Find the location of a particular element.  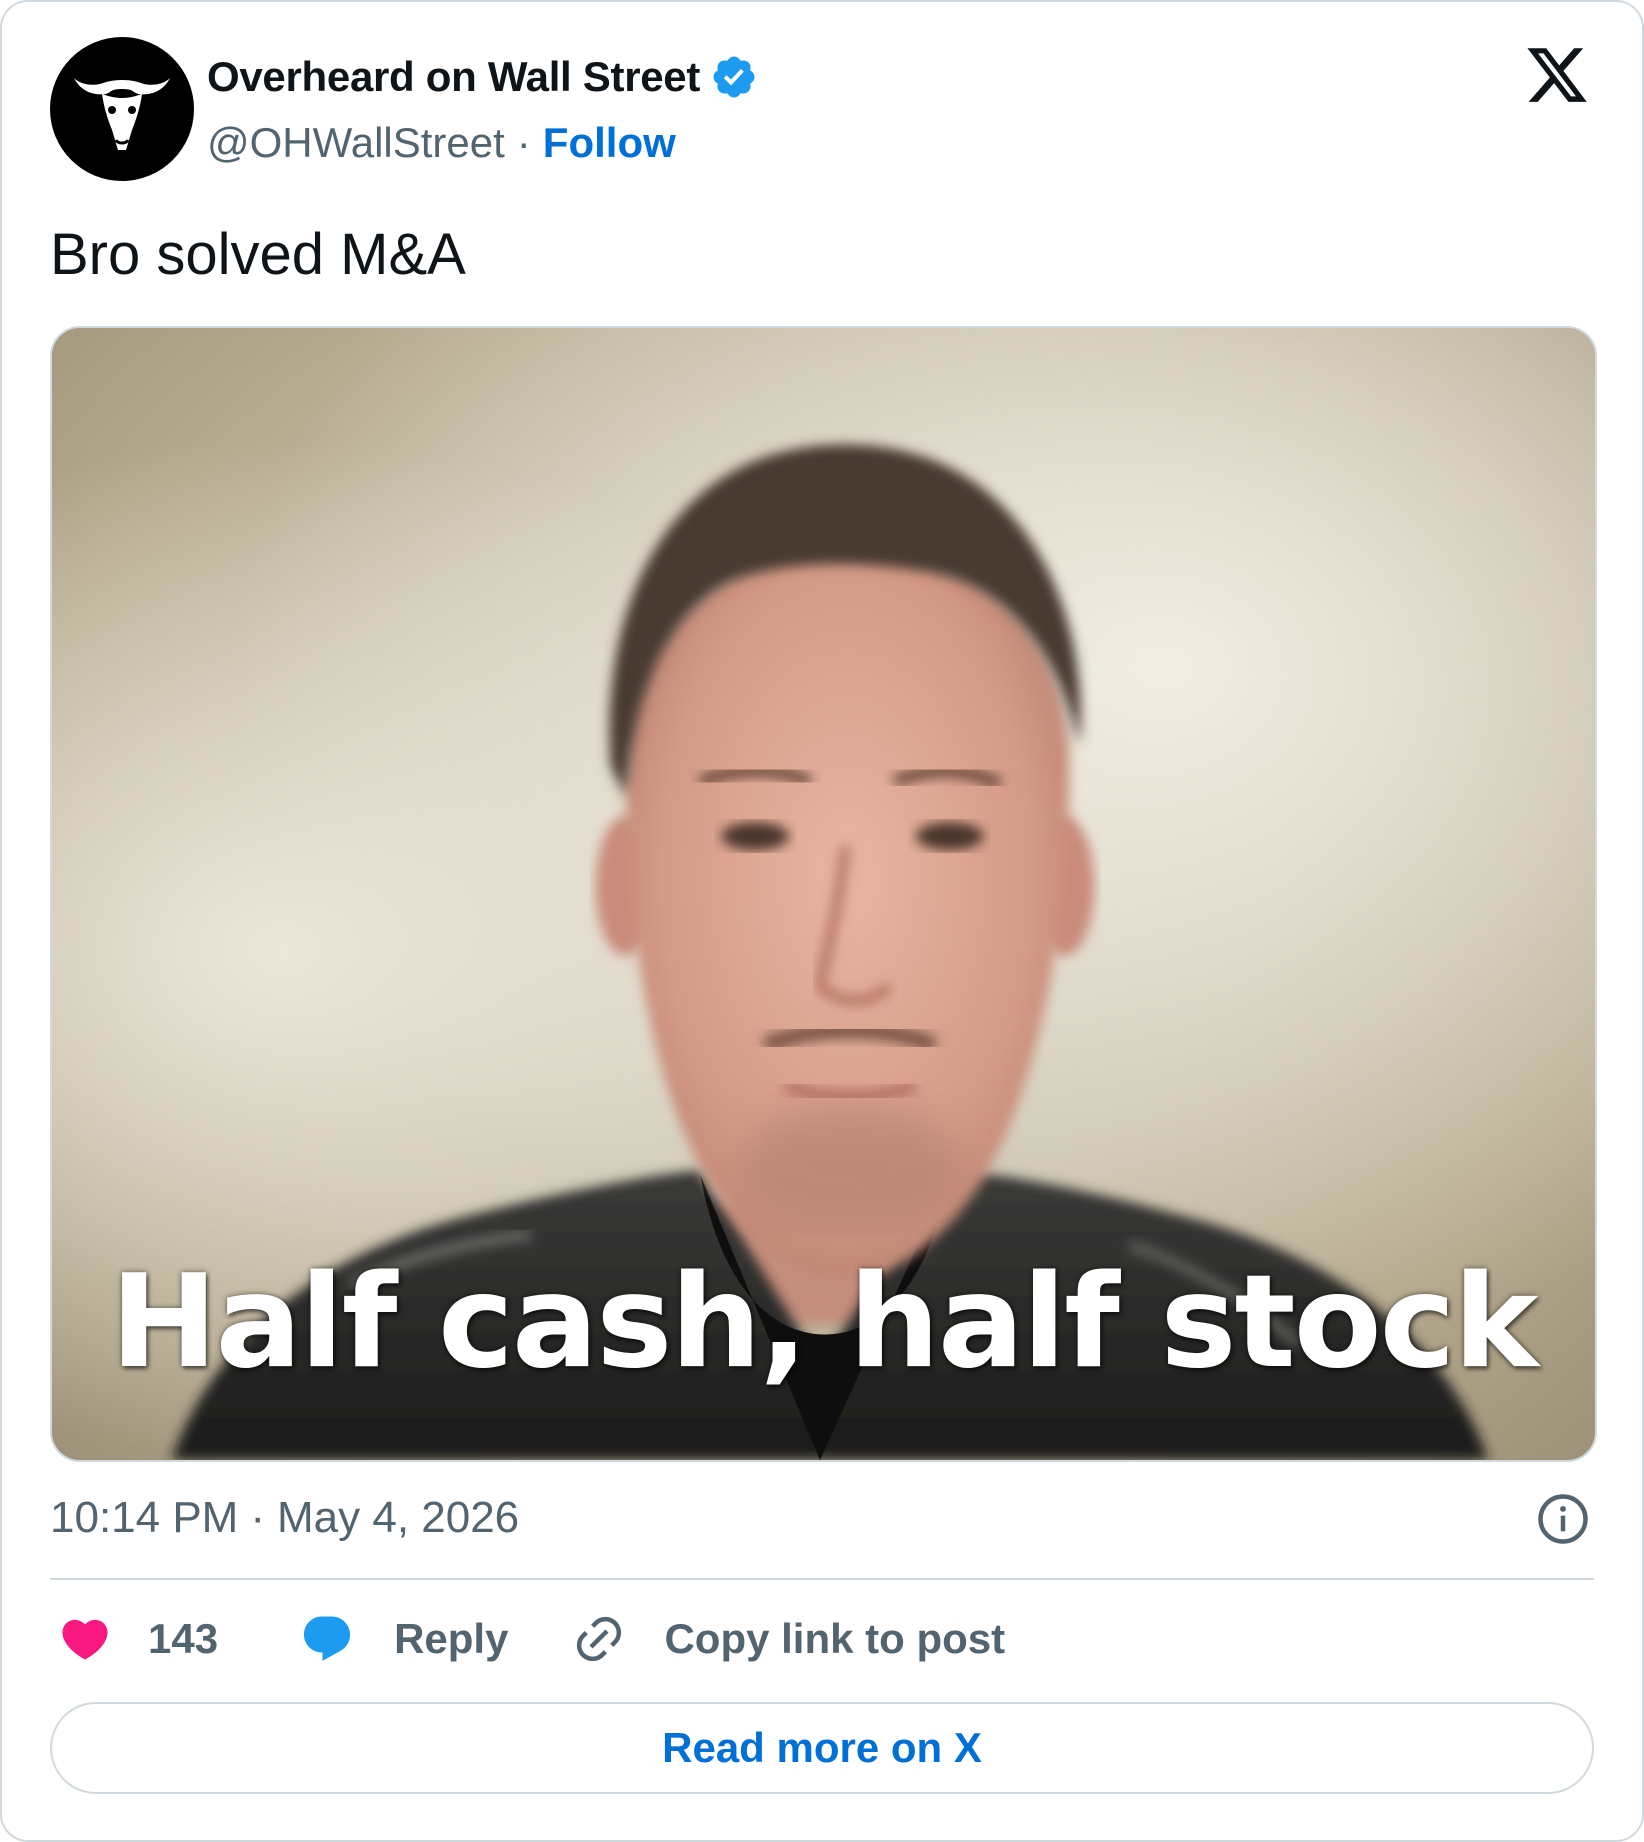

bull-skull-icon is located at coordinates (122, 114).